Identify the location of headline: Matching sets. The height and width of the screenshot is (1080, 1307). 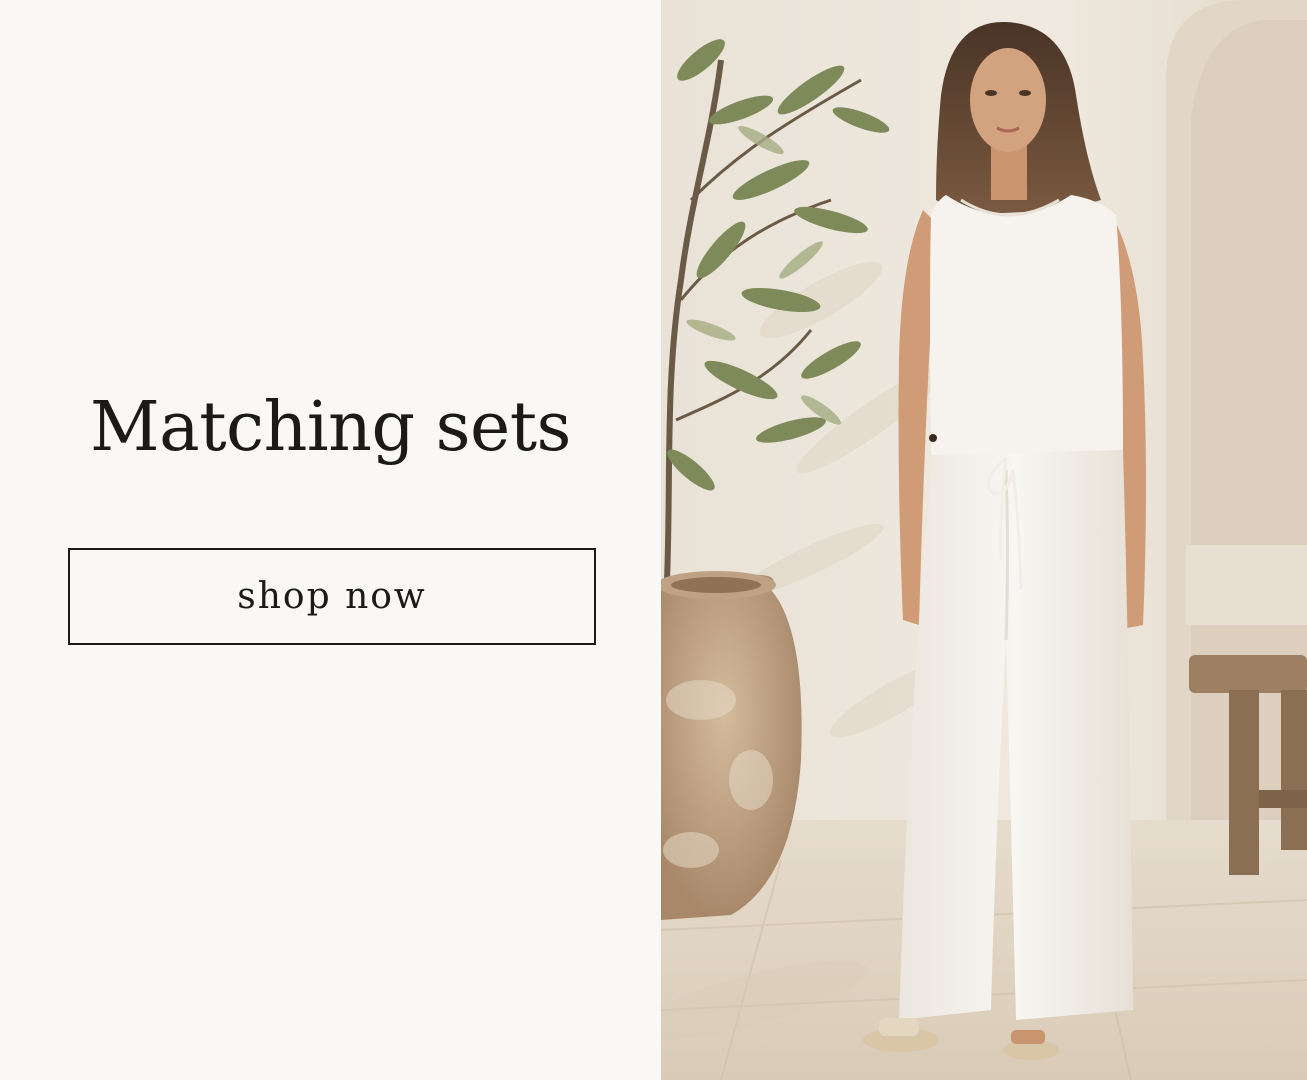
(330, 427).